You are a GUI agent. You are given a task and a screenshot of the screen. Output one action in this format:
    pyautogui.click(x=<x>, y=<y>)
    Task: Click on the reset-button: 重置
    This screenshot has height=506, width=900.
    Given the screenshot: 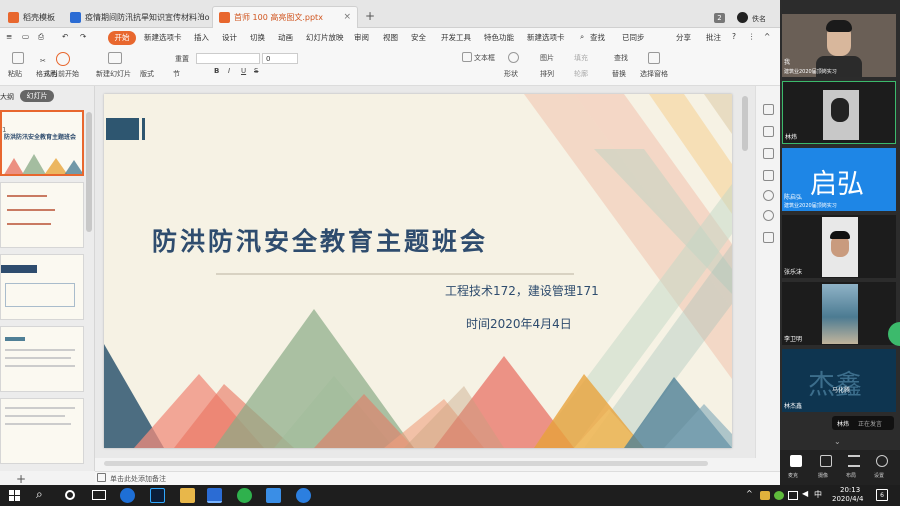 What is the action you would take?
    pyautogui.click(x=182, y=59)
    